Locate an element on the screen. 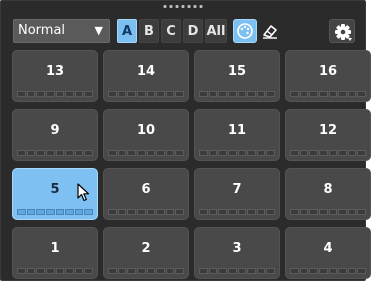 The image size is (372, 283). pad-number: 16 is located at coordinates (328, 71).